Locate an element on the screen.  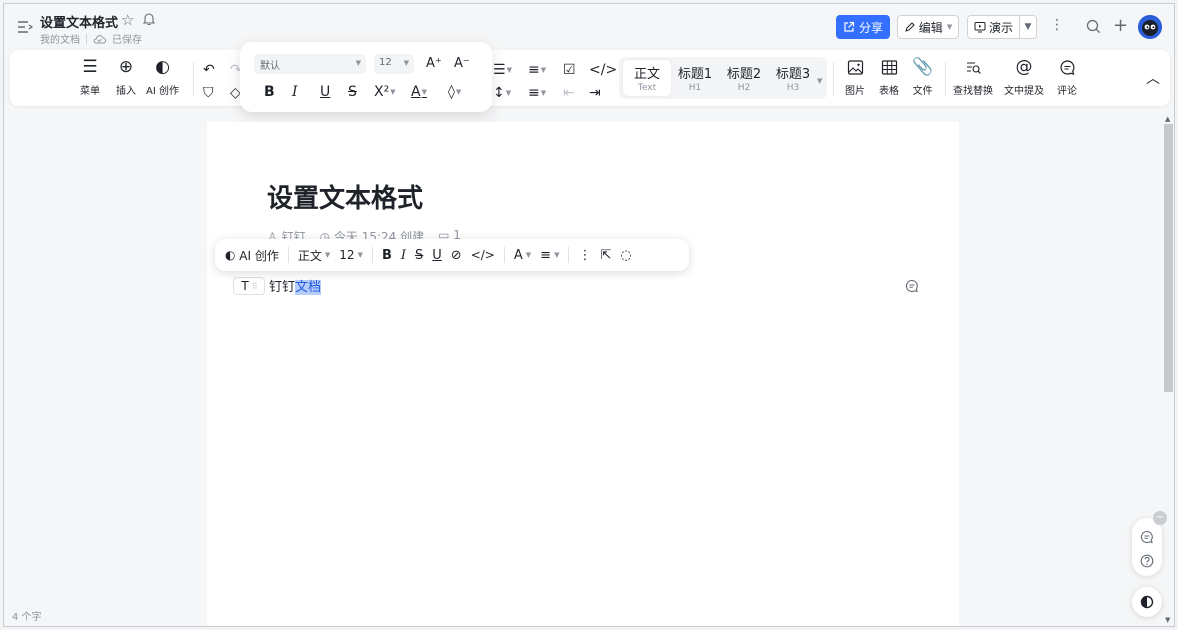
block-handle: T ⠿ is located at coordinates (249, 286).